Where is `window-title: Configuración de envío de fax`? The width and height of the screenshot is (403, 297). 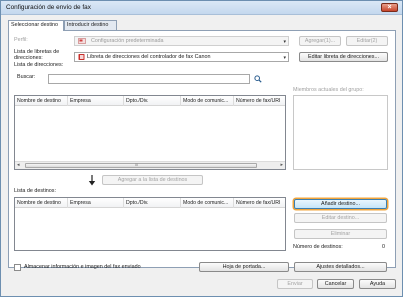
window-title: Configuración de envío de fax is located at coordinates (48, 7).